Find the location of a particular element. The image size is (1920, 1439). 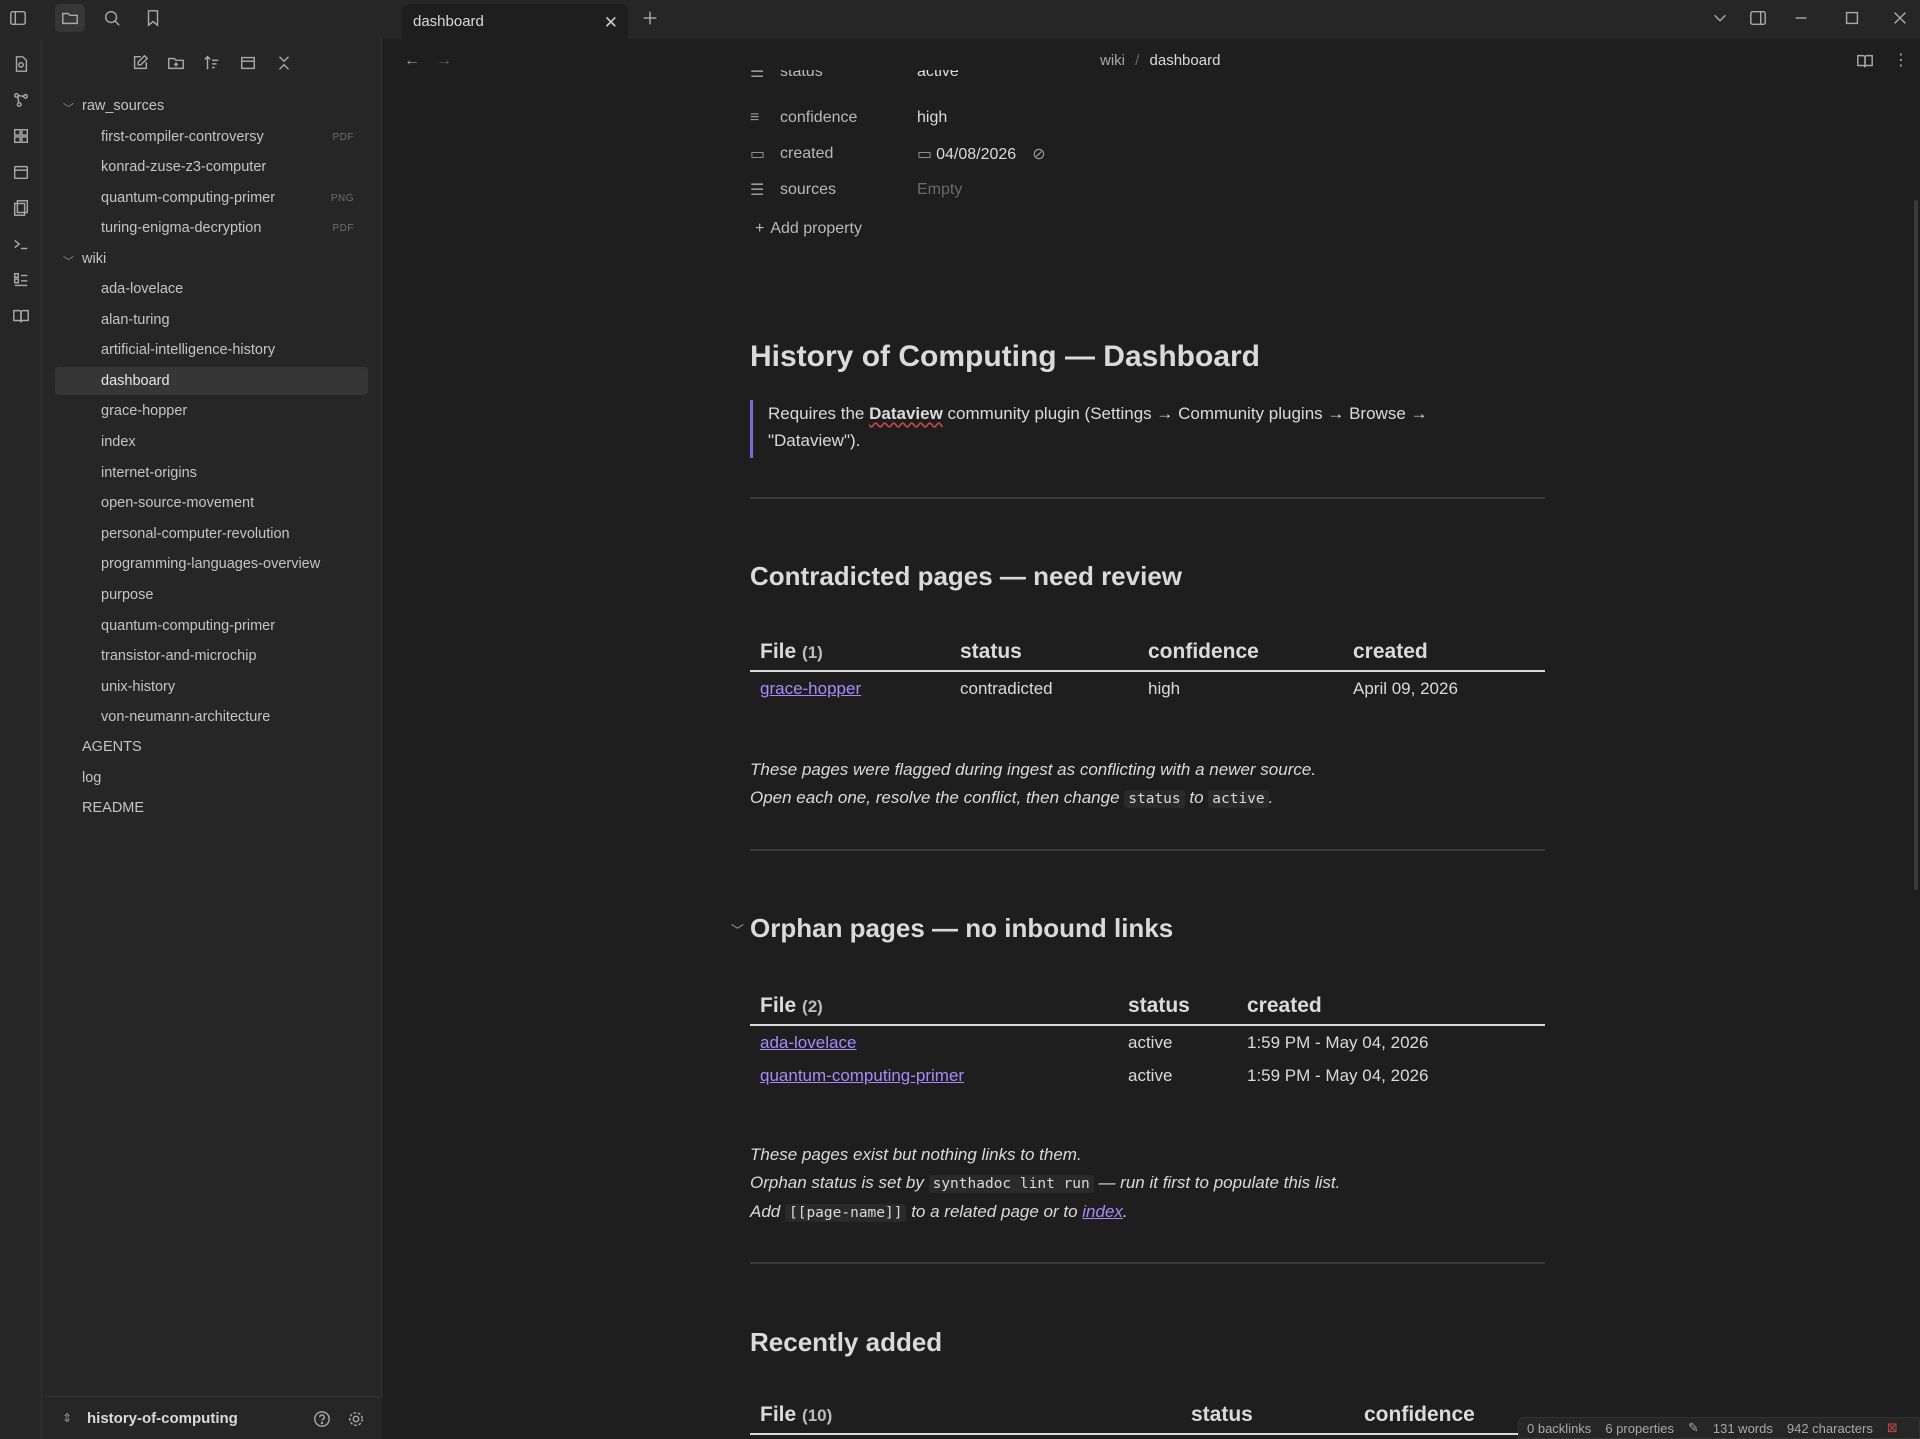

folder-raw-sources: raw_sources is located at coordinates (170, 106).